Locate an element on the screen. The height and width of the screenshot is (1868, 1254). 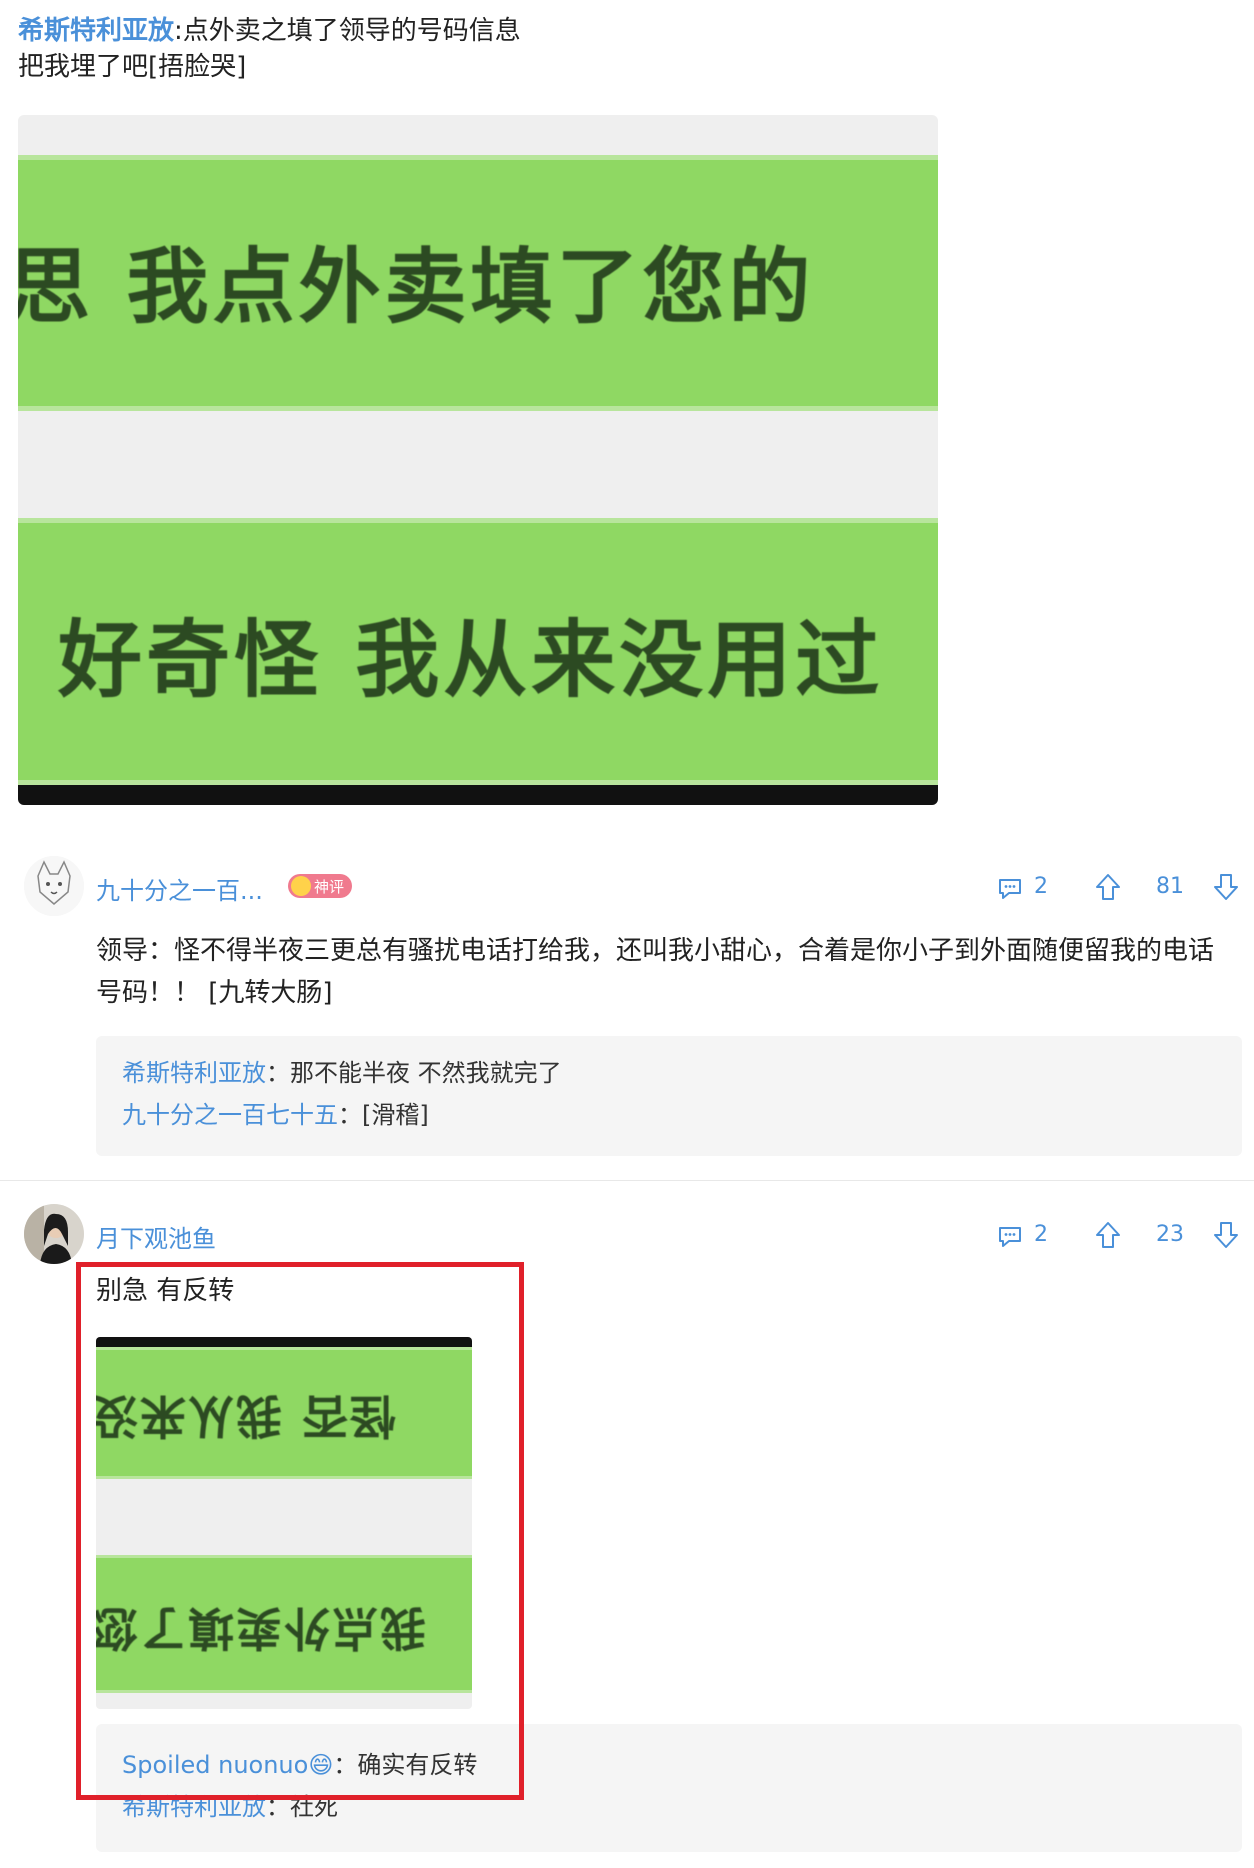
post-author-link: 希斯特利亚放 is located at coordinates (96, 31).